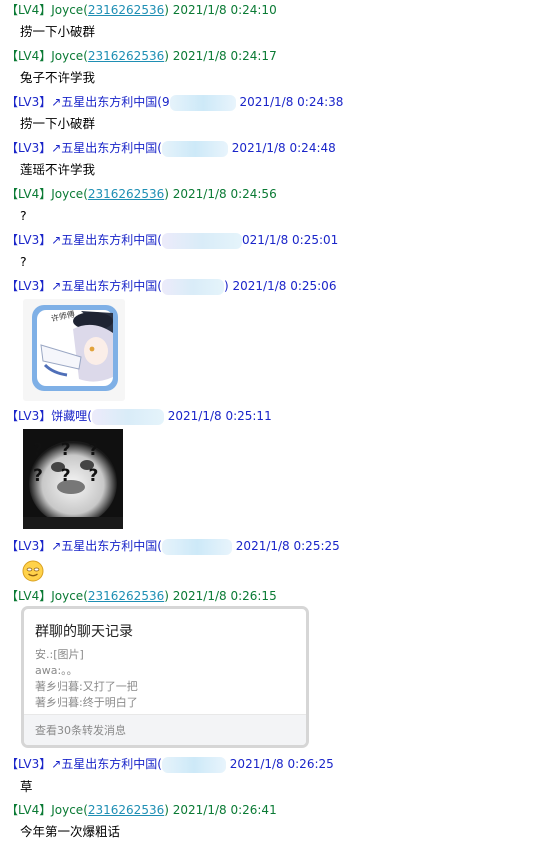  What do you see at coordinates (86, 686) in the screenshot?
I see `card-preview-line: 著乡归暮:又打了一把` at bounding box center [86, 686].